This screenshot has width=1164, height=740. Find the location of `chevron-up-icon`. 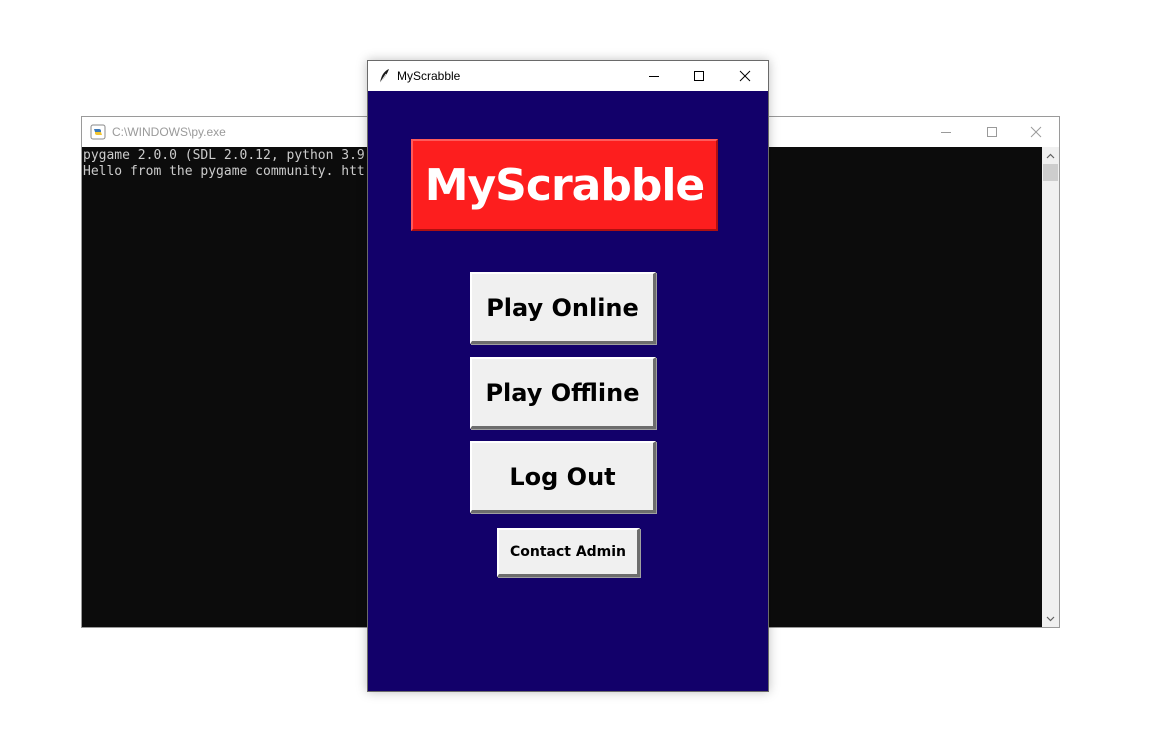

chevron-up-icon is located at coordinates (1050, 155).